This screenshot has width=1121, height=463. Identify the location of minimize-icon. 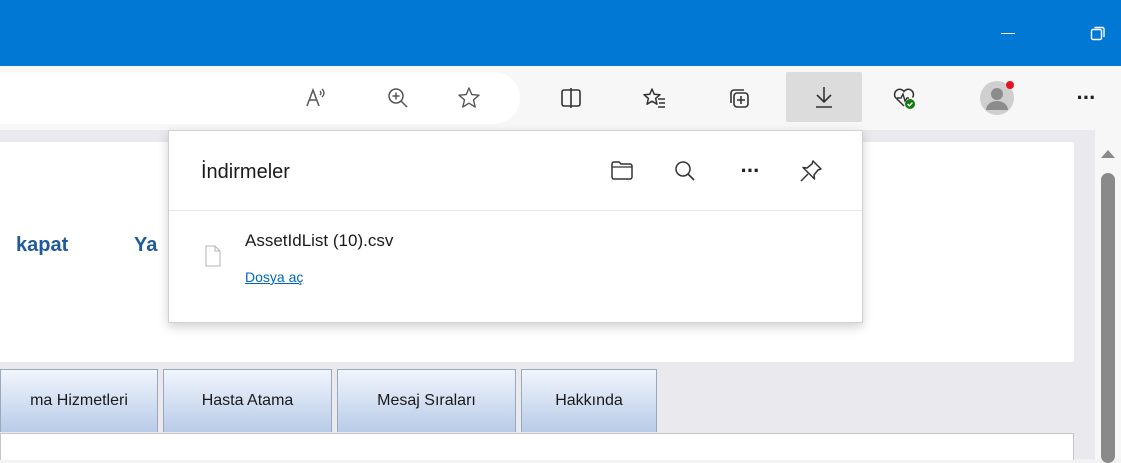
(1008, 33).